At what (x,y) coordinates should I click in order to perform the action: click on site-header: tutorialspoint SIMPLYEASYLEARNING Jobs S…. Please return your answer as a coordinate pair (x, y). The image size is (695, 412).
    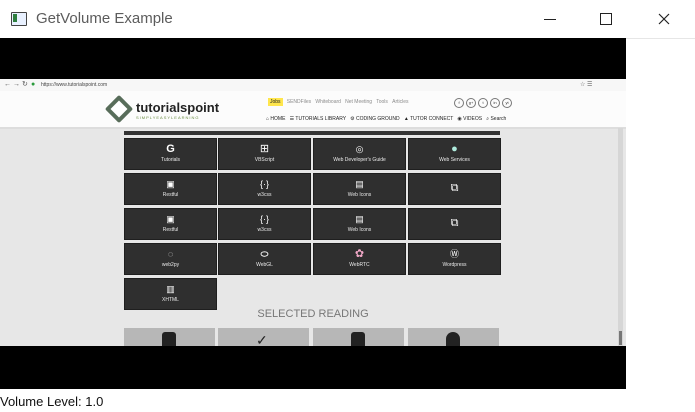
    Looking at the image, I should click on (313, 110).